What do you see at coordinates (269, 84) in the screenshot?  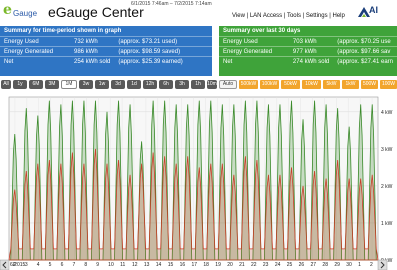 I see `scale-button-100kw: 100kW` at bounding box center [269, 84].